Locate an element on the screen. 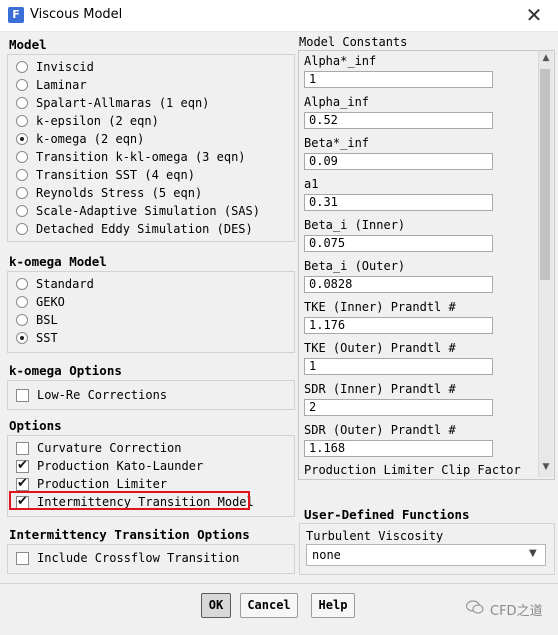 The width and height of the screenshot is (558, 635). komega-option: Standard is located at coordinates (55, 284).